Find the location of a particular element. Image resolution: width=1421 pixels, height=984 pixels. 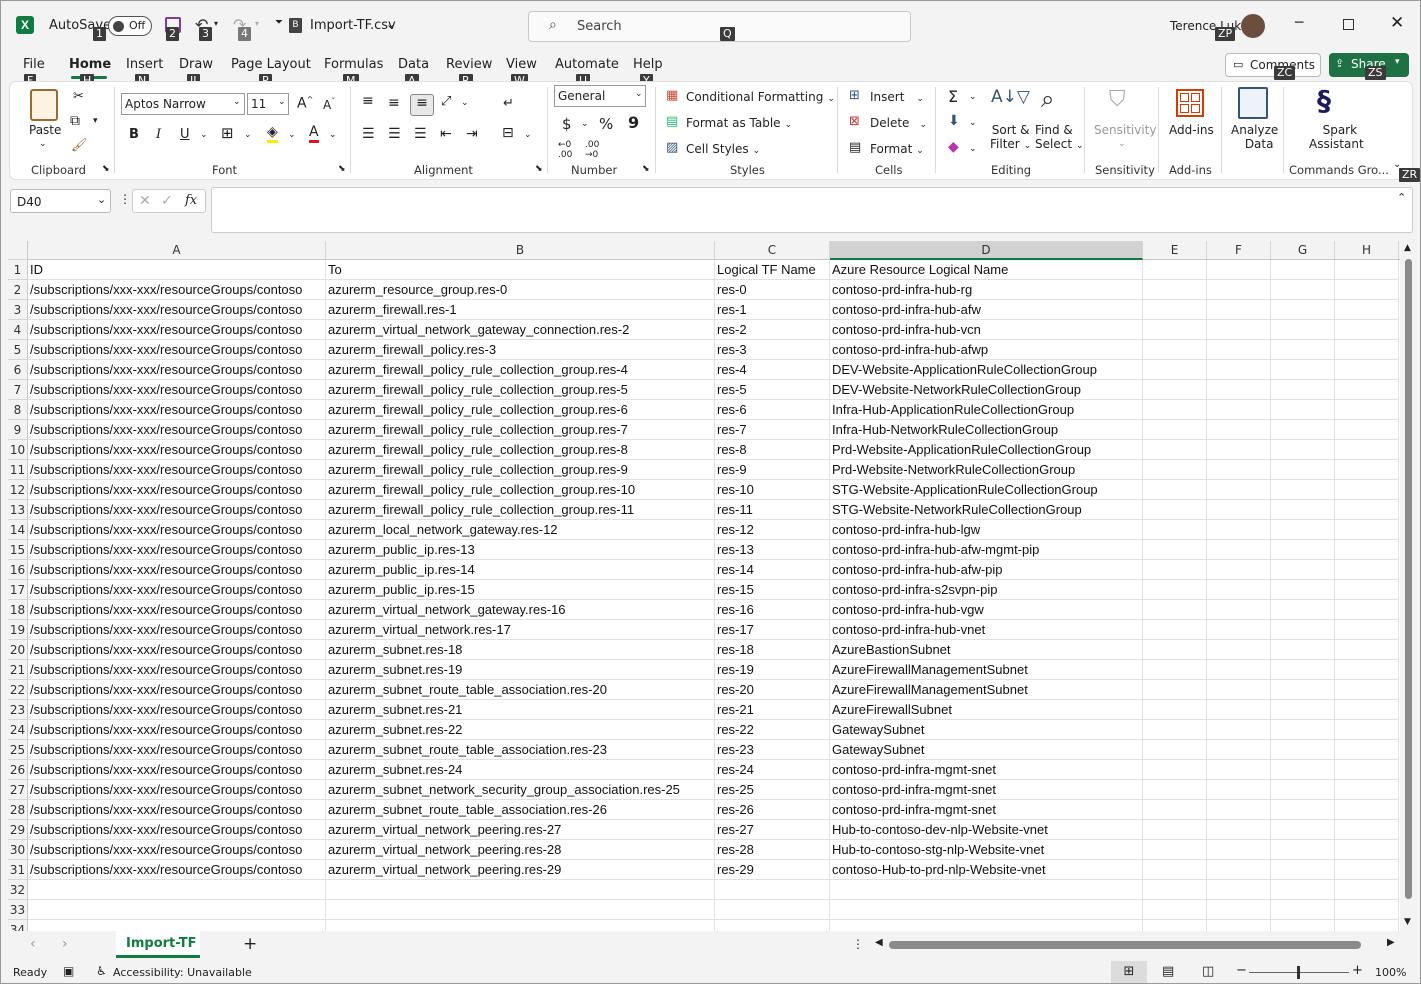

table-cell: azurerm_resource_group.res-0 is located at coordinates (520, 290).